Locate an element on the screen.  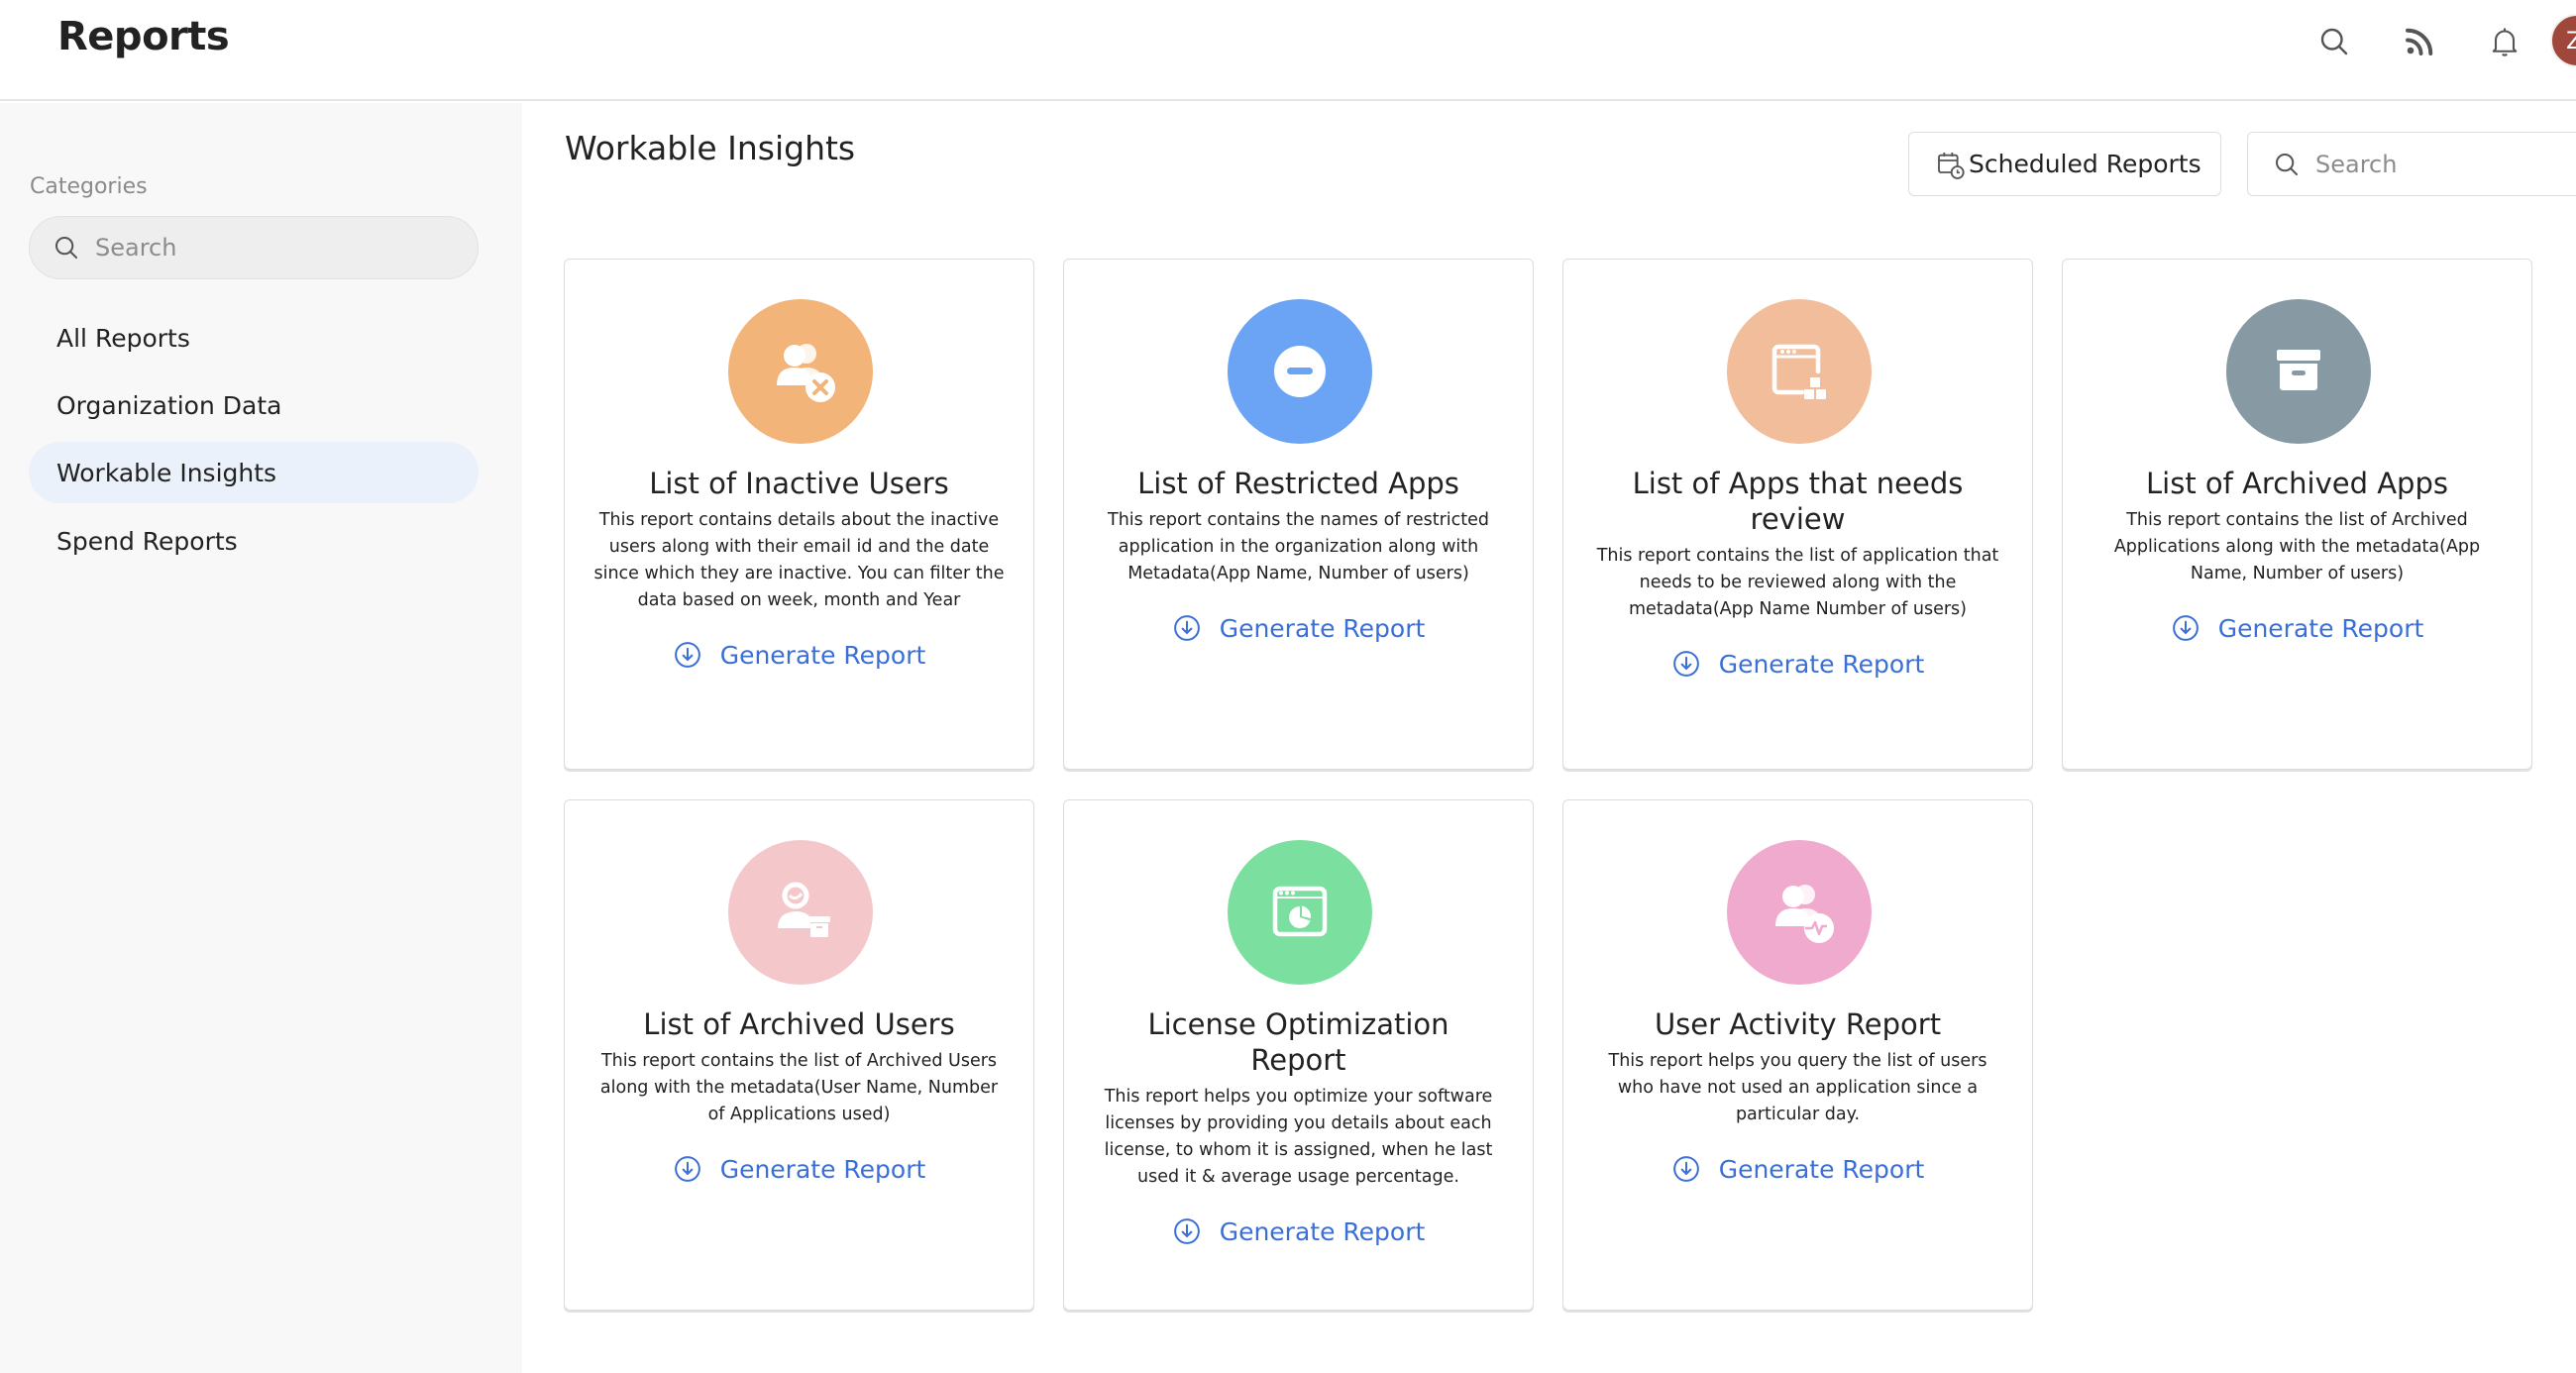
category-search is located at coordinates (254, 247).